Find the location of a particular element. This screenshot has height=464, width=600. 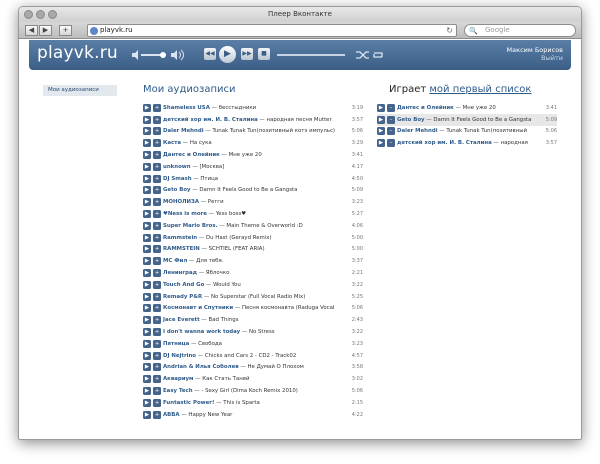

track-row: ▶ + Дантес и Олейник — Мне уже 20 3:41 is located at coordinates (253, 155).